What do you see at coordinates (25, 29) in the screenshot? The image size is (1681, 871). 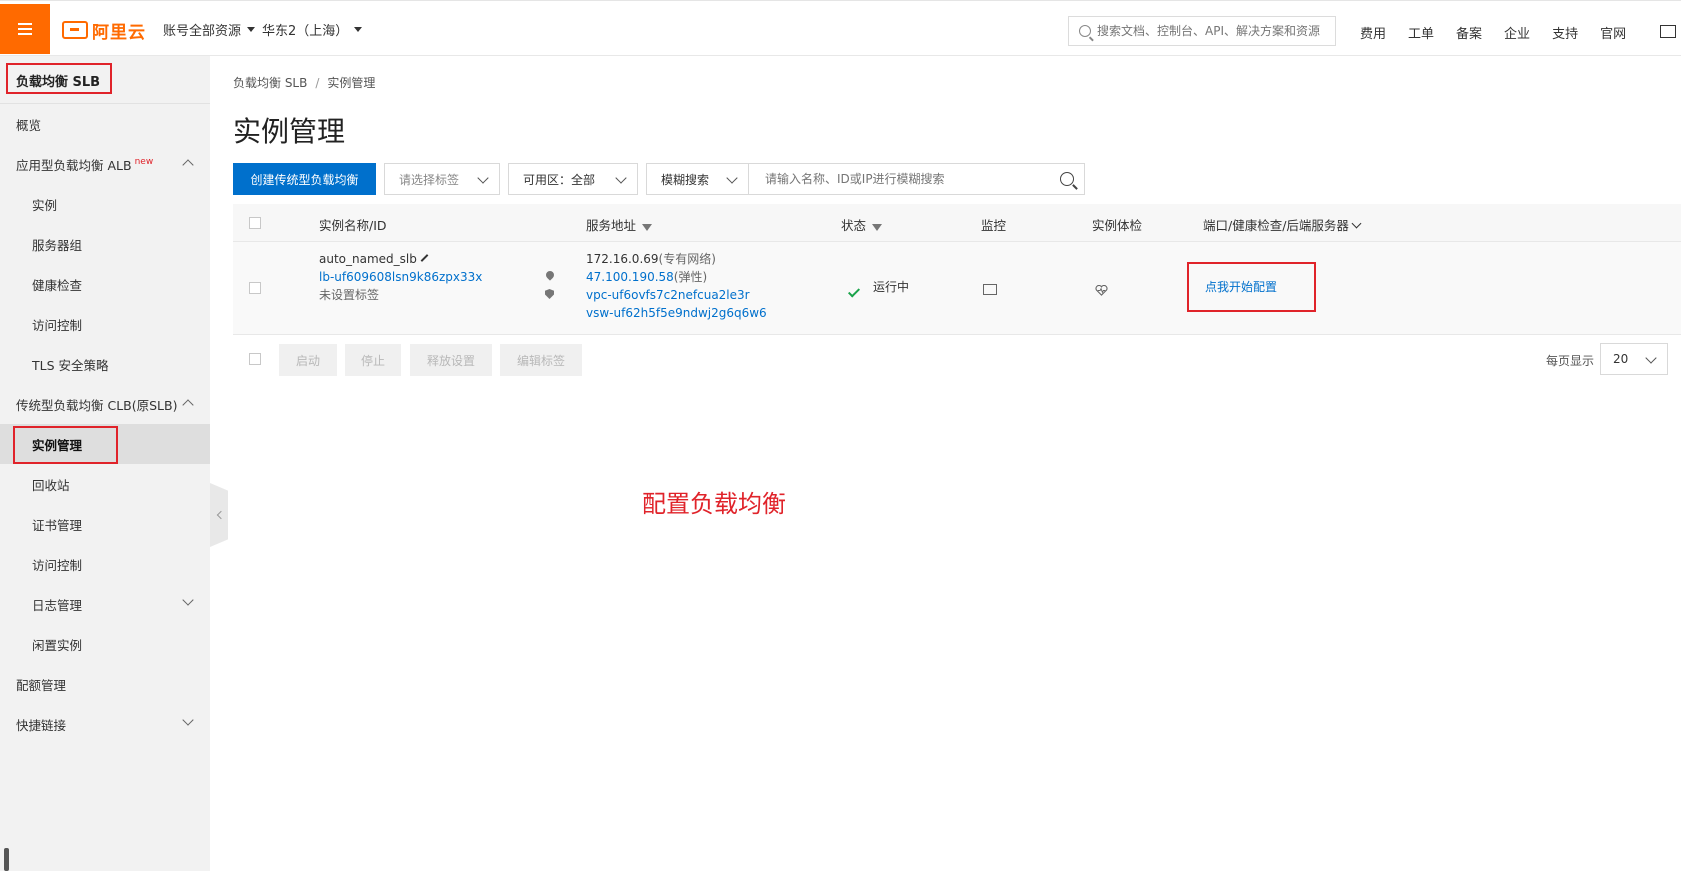 I see `hamburger-menu-icon` at bounding box center [25, 29].